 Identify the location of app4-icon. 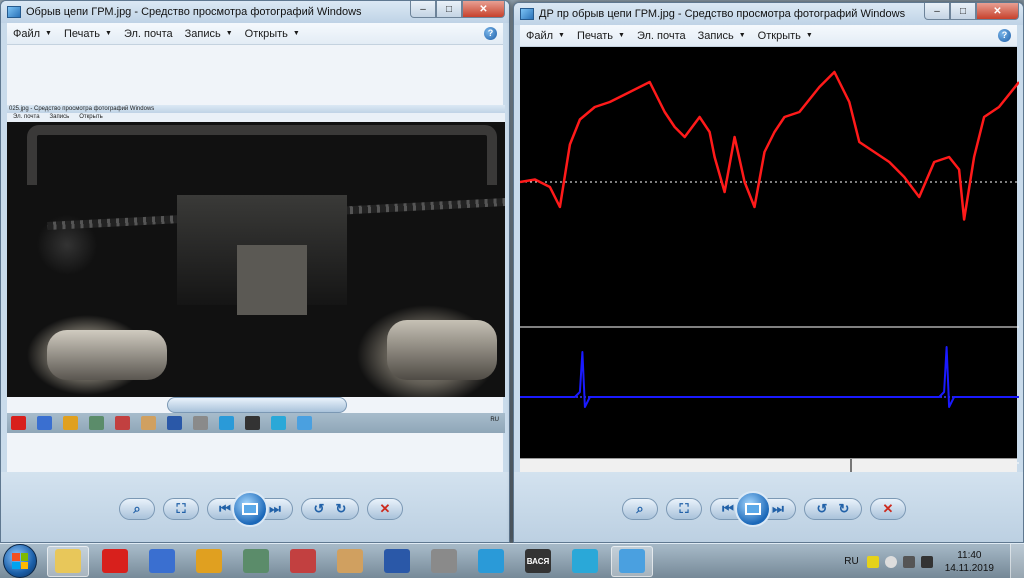
(209, 561).